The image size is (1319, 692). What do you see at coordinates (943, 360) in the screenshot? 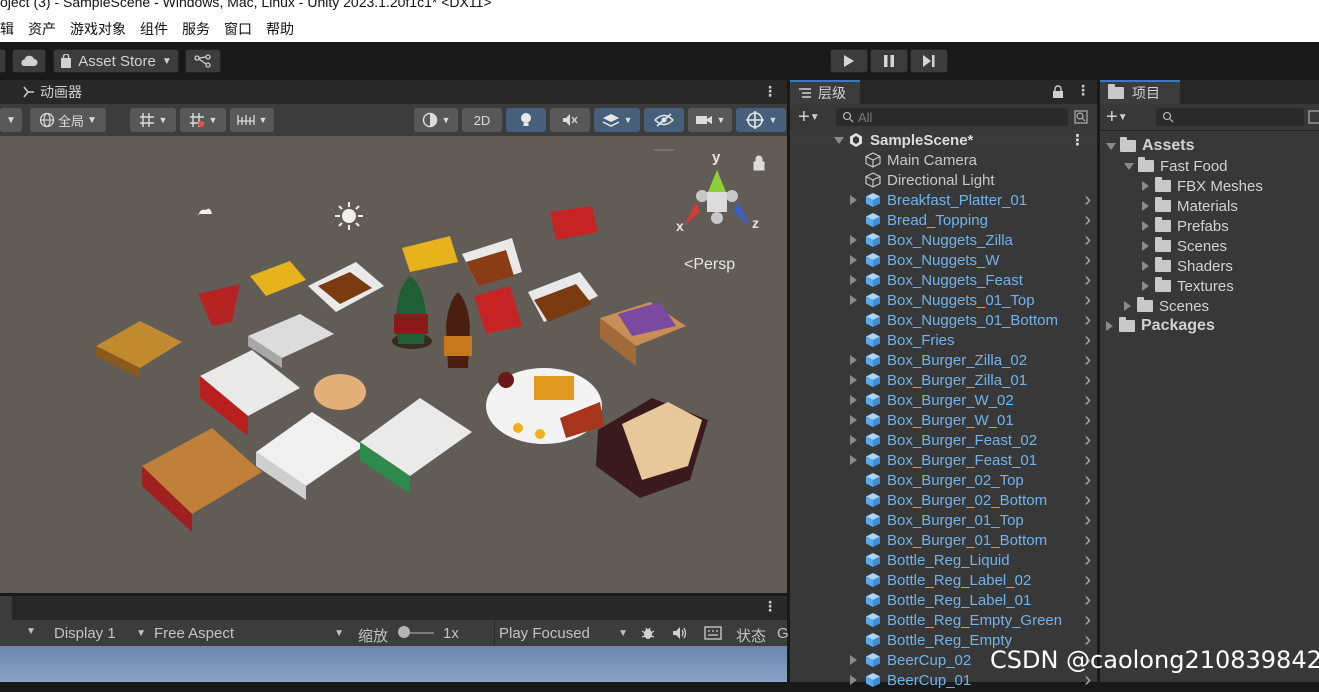
I see `hierarchy-item: Box_Burger_Zilla_02 ›` at bounding box center [943, 360].